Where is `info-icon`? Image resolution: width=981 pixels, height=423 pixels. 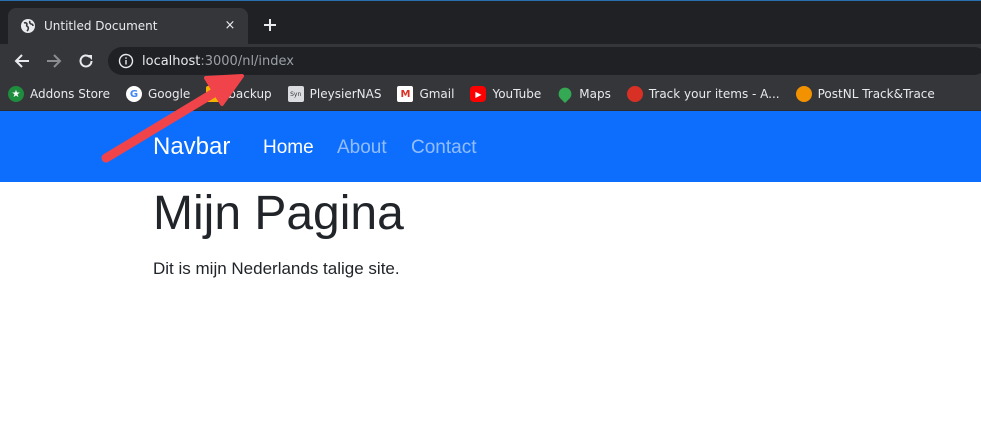 info-icon is located at coordinates (126, 61).